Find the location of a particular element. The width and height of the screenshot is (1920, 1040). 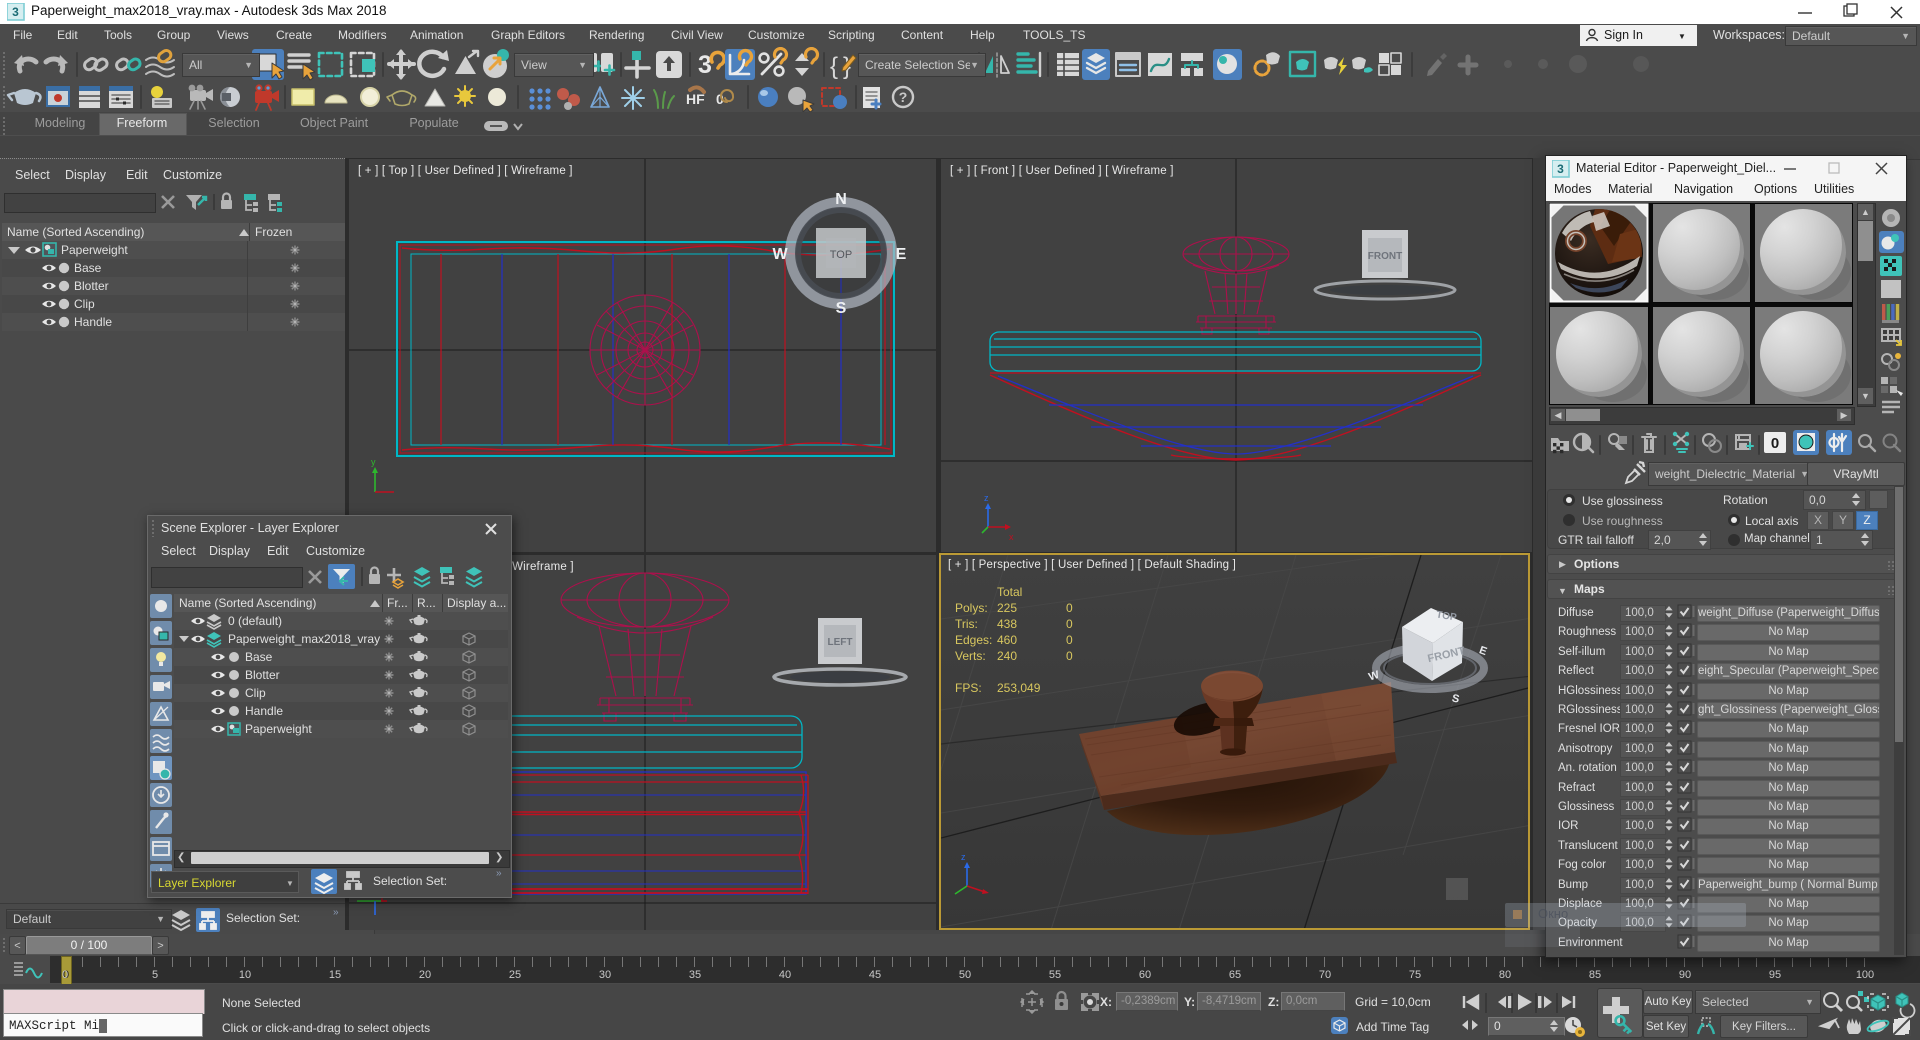

svg-text: N is located at coordinates (841, 199).